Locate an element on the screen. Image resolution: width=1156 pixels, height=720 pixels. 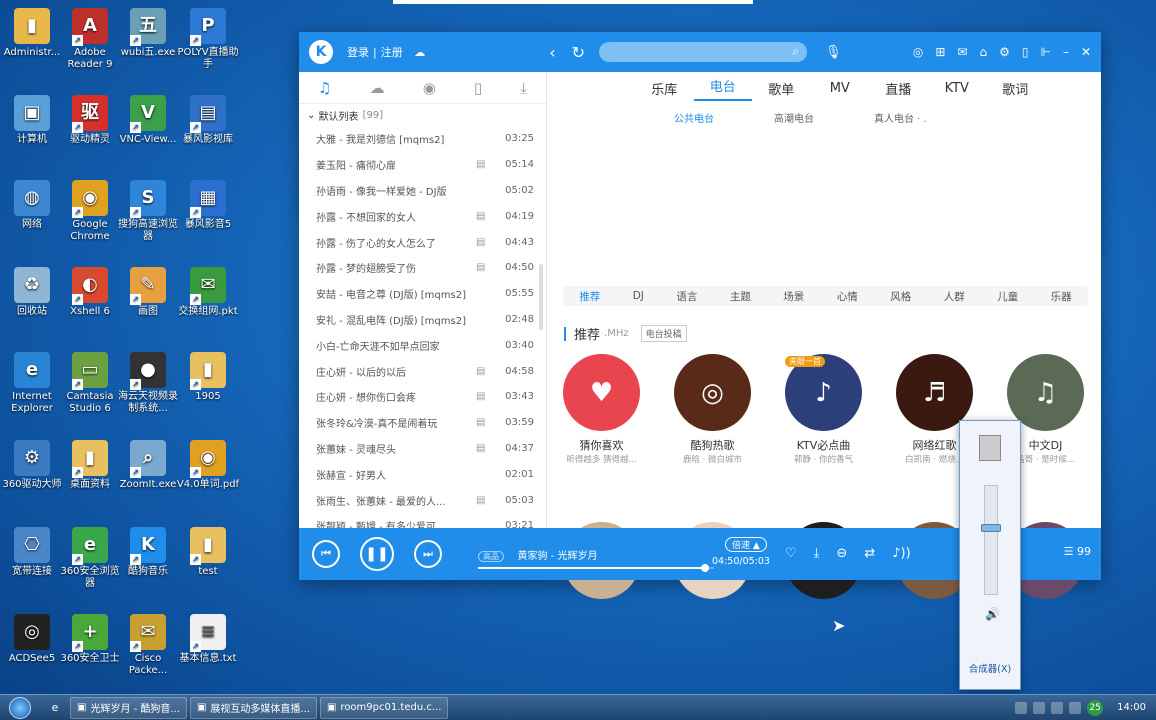
loop-icon: ⇄ is located at coordinates (869, 553).